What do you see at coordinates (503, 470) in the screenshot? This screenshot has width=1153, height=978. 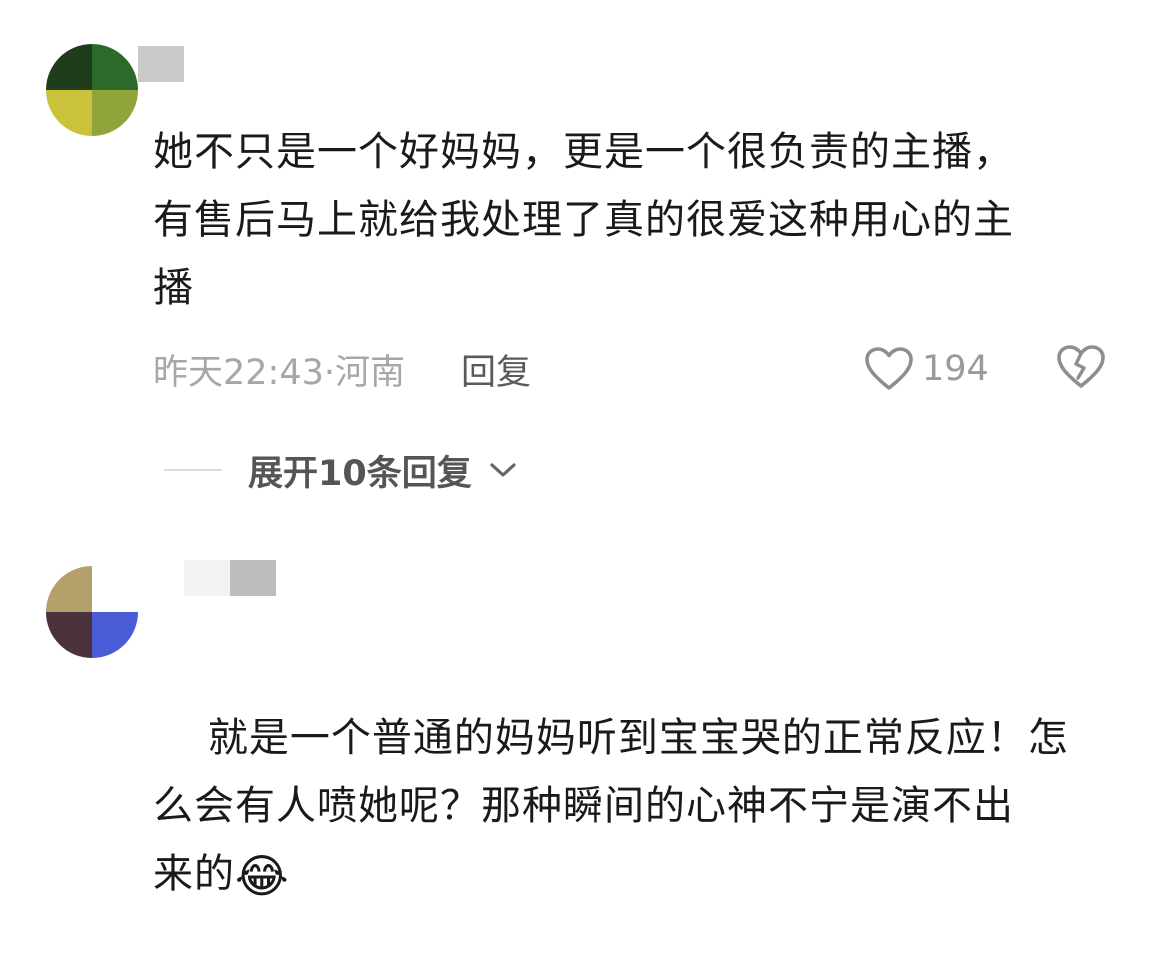 I see `chevron-down-icon` at bounding box center [503, 470].